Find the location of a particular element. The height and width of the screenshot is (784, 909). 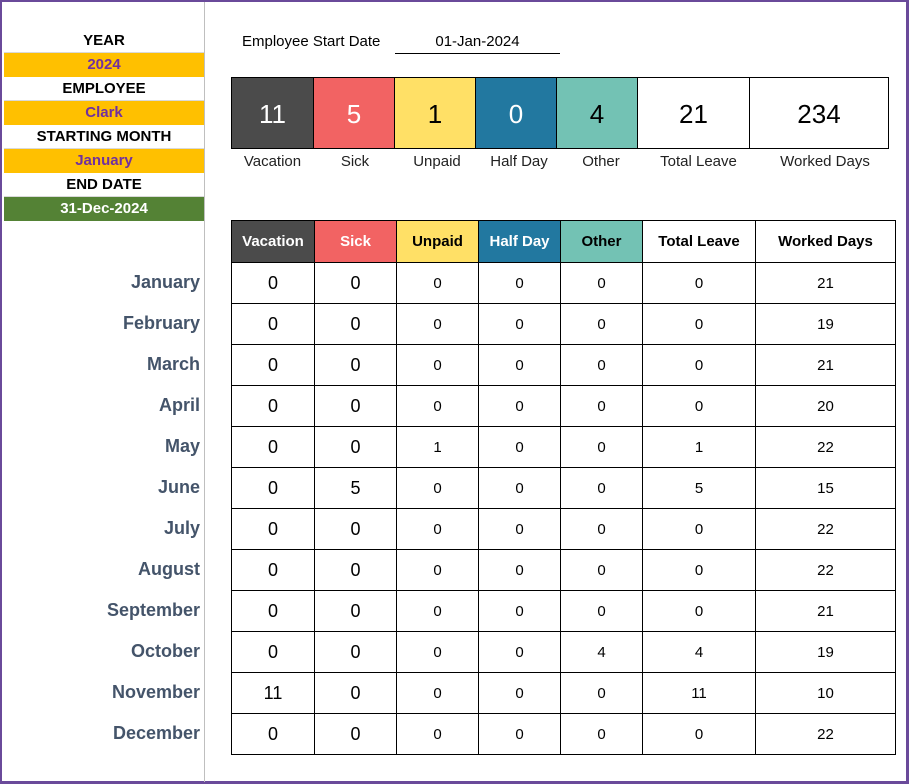

summary-vacation-label: Vacation is located at coordinates (272, 161).